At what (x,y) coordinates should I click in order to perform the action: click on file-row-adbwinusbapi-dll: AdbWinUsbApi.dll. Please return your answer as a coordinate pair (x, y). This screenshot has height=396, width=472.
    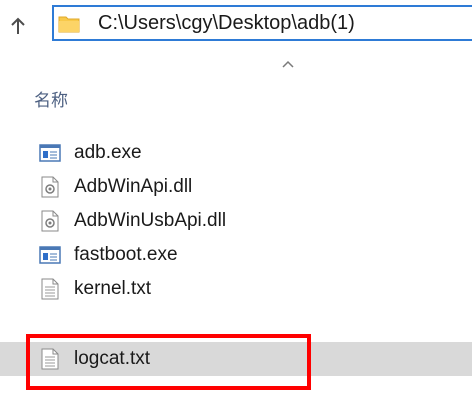
    Looking at the image, I should click on (236, 221).